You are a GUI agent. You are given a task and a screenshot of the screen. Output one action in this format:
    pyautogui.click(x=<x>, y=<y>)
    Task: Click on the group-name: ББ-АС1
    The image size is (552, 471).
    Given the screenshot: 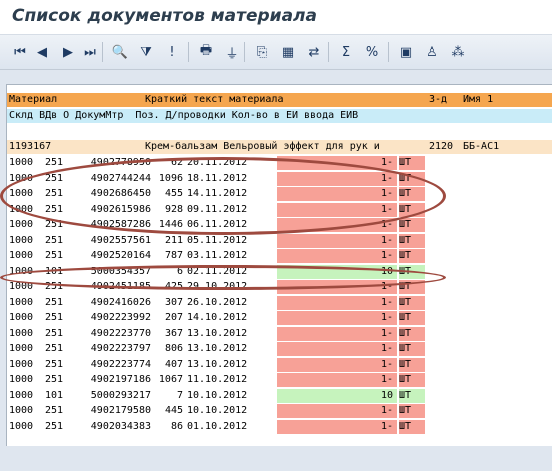 What is the action you would take?
    pyautogui.click(x=481, y=146)
    